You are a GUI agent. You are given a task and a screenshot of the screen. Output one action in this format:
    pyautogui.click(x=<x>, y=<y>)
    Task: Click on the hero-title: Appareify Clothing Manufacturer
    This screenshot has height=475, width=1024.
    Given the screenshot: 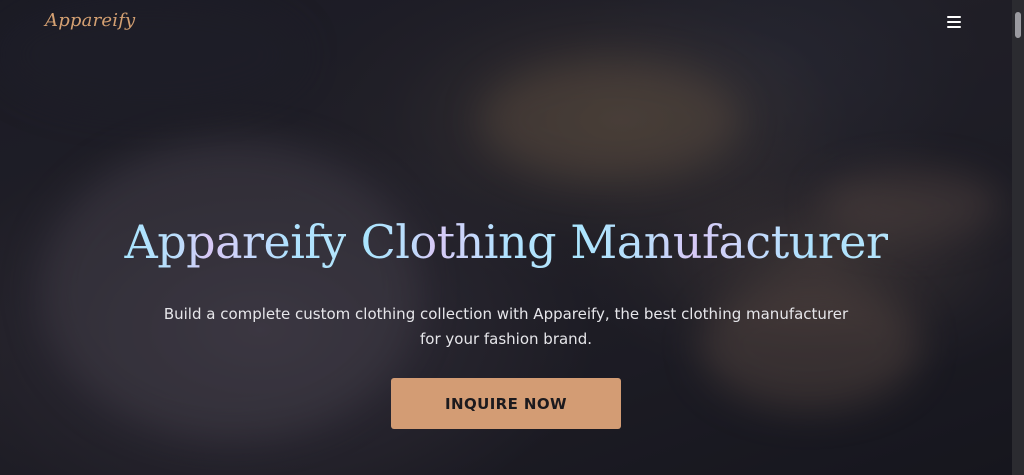 What is the action you would take?
    pyautogui.click(x=506, y=242)
    